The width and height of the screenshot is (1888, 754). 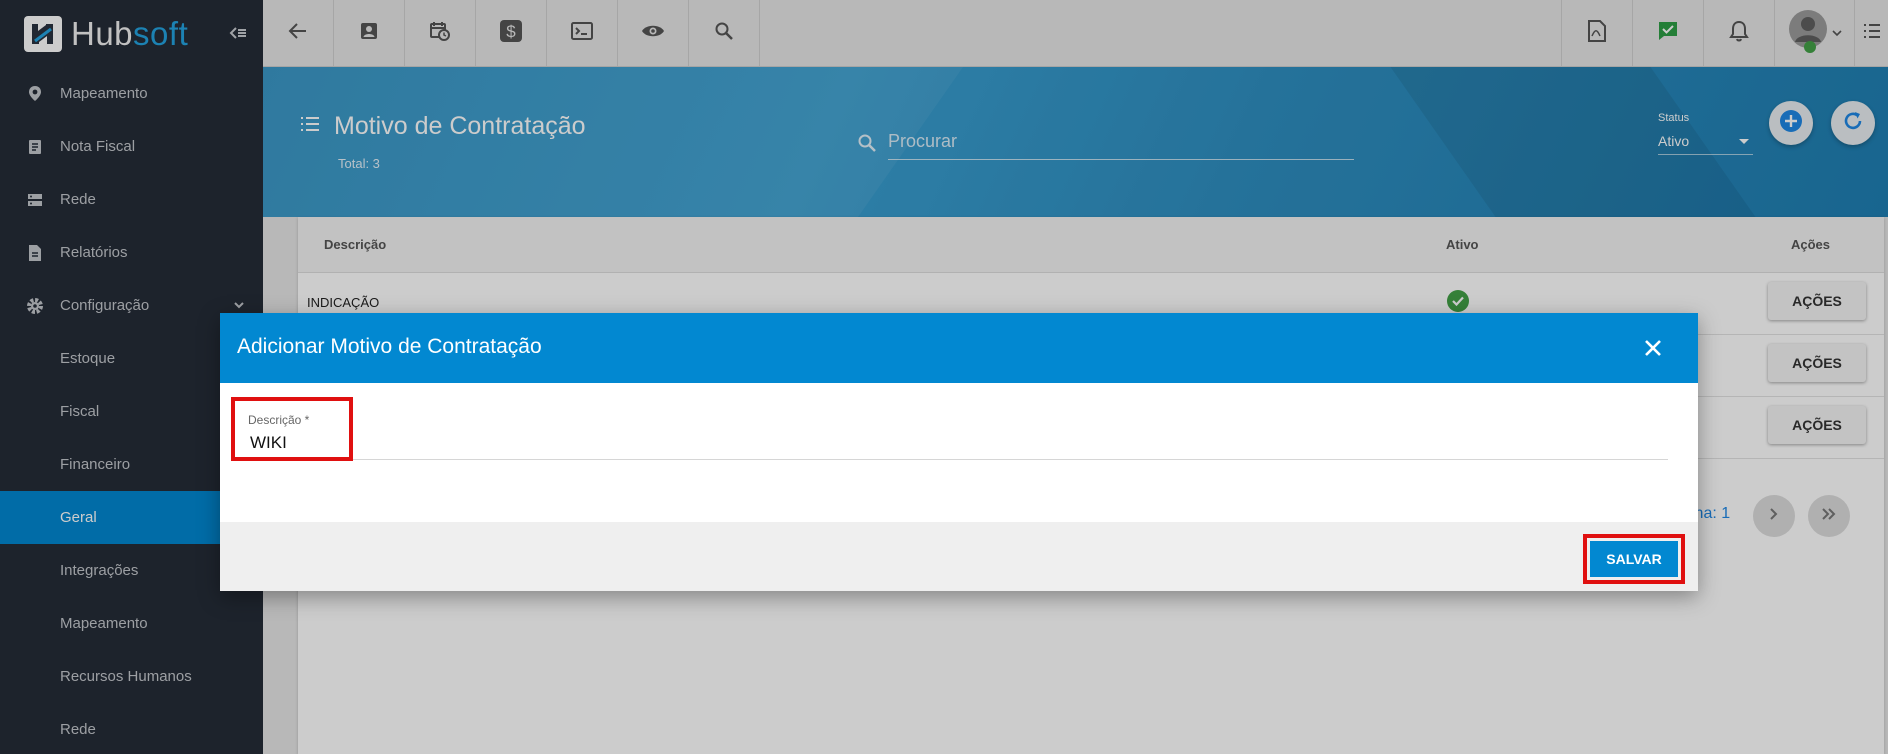 What do you see at coordinates (959, 556) in the screenshot?
I see `modal-footer: SALVAR` at bounding box center [959, 556].